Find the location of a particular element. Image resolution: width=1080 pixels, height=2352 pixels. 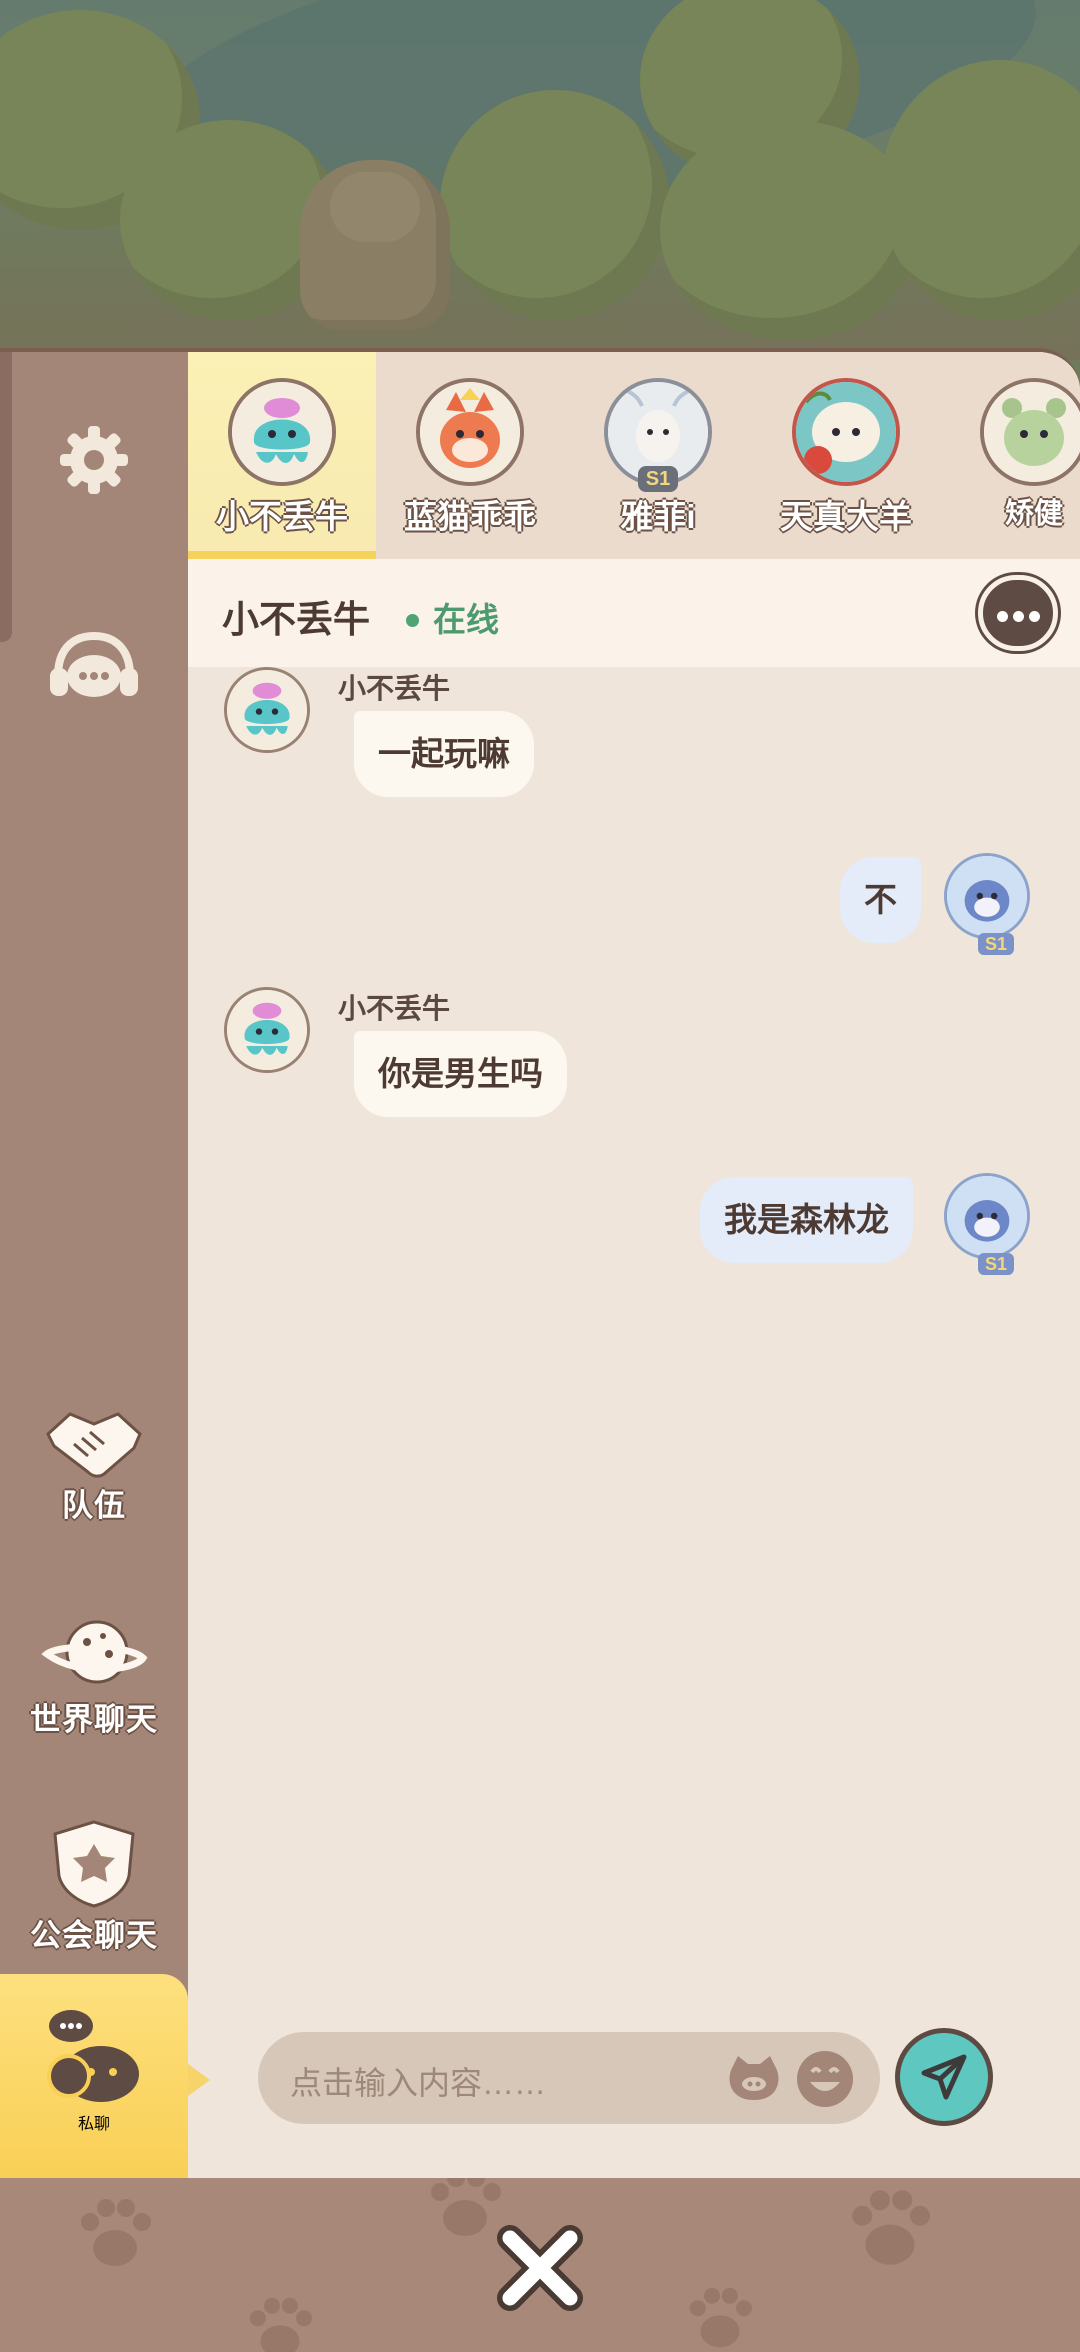

chat-header: 小不丢牛 在线 is located at coordinates (634, 613).